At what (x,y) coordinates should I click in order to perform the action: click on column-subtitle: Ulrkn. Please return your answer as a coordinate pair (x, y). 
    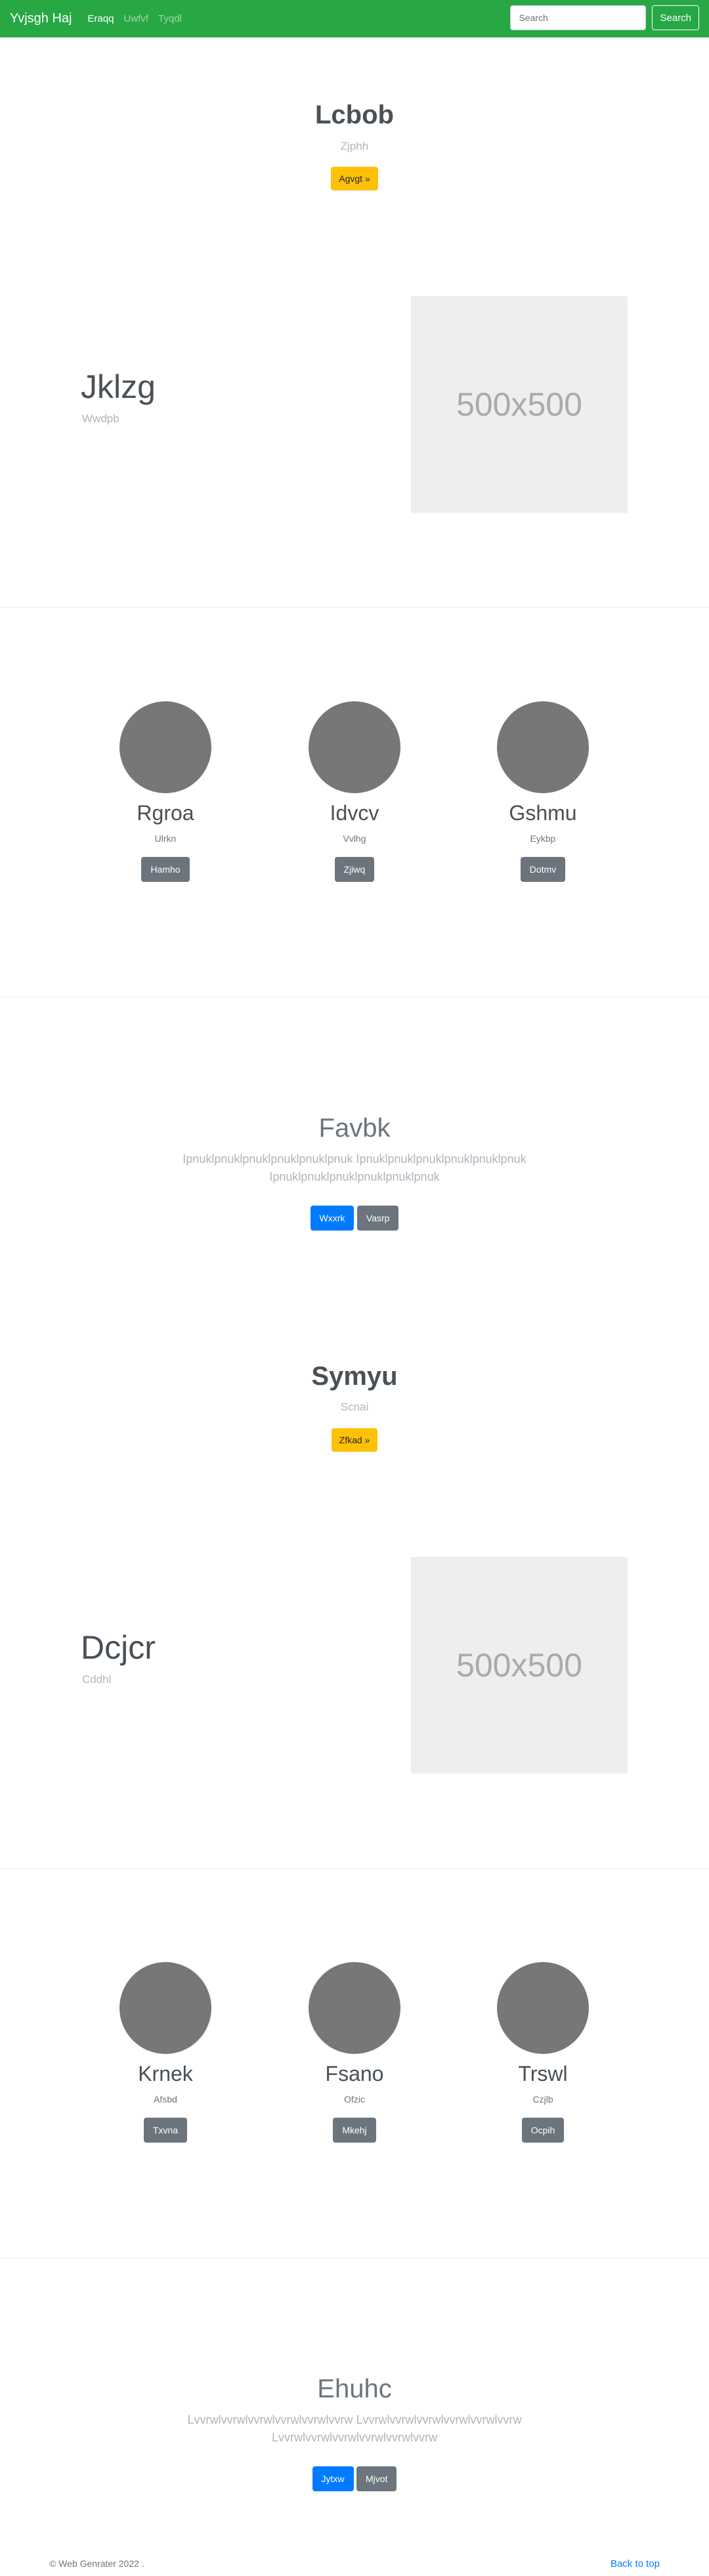
    Looking at the image, I should click on (165, 839).